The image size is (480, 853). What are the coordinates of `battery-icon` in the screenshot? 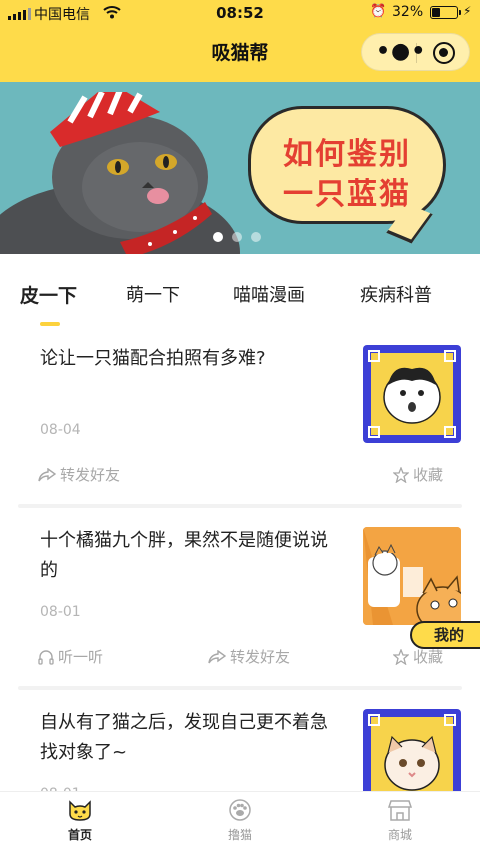 It's located at (445, 12).